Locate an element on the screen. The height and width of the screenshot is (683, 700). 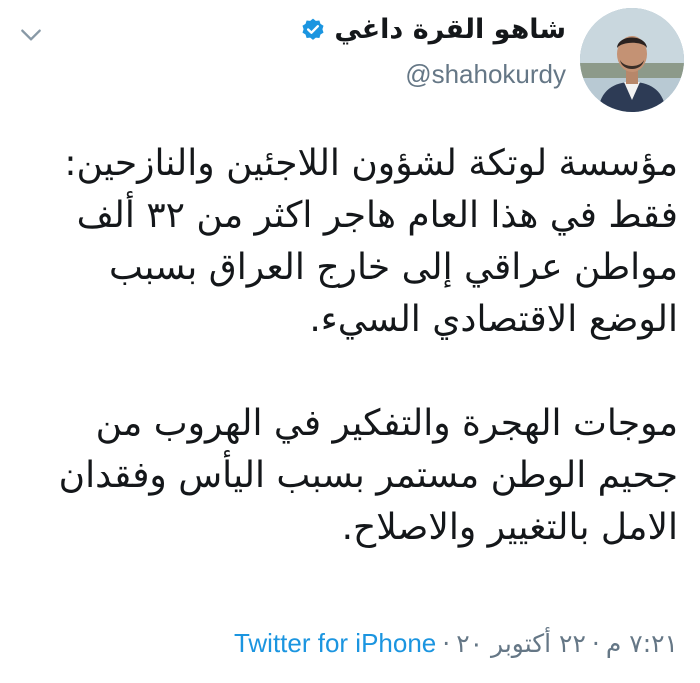
author-handle: @shahokurdy is located at coordinates (433, 74).